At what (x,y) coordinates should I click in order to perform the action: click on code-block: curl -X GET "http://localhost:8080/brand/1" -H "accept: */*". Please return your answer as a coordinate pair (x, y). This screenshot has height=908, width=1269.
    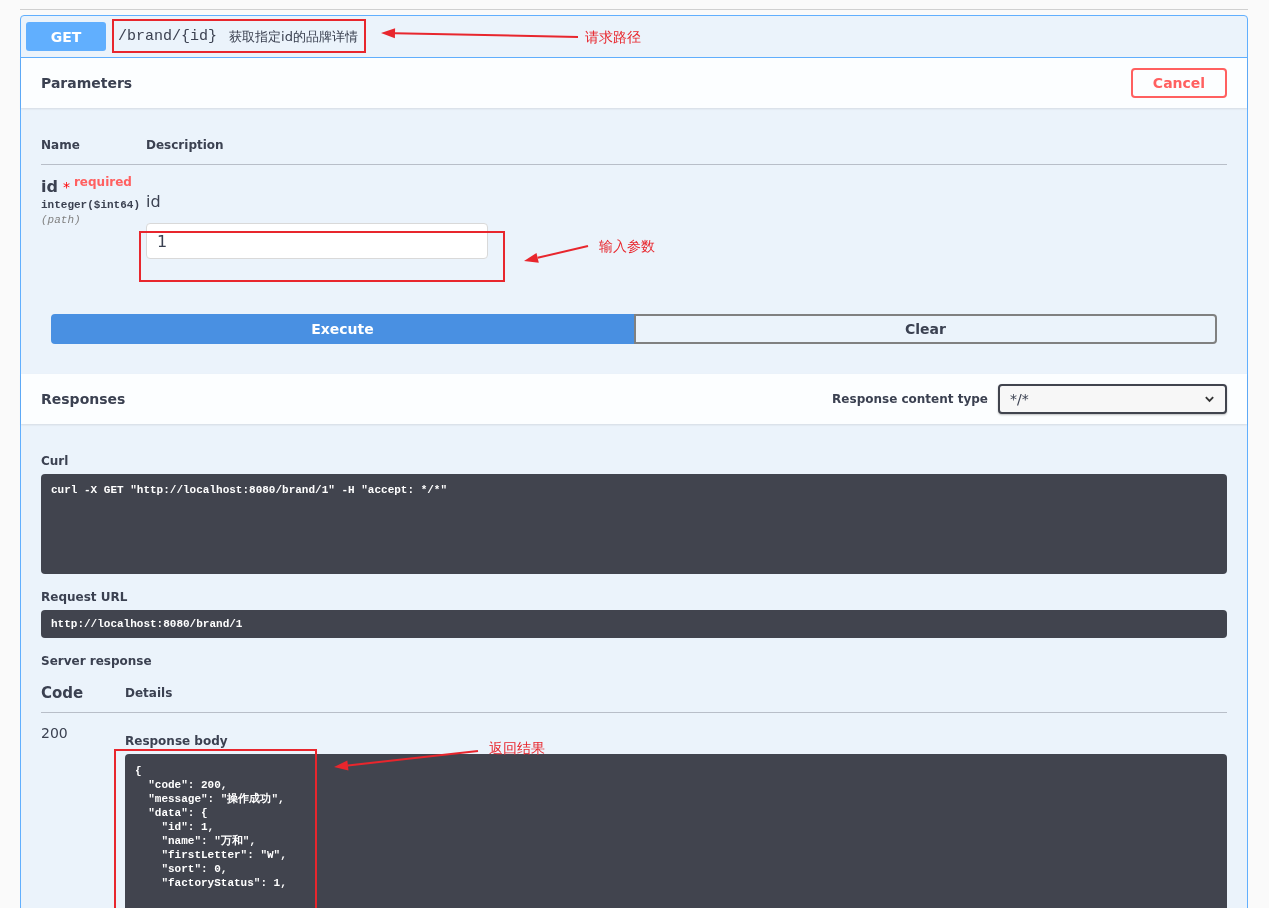
    Looking at the image, I should click on (634, 524).